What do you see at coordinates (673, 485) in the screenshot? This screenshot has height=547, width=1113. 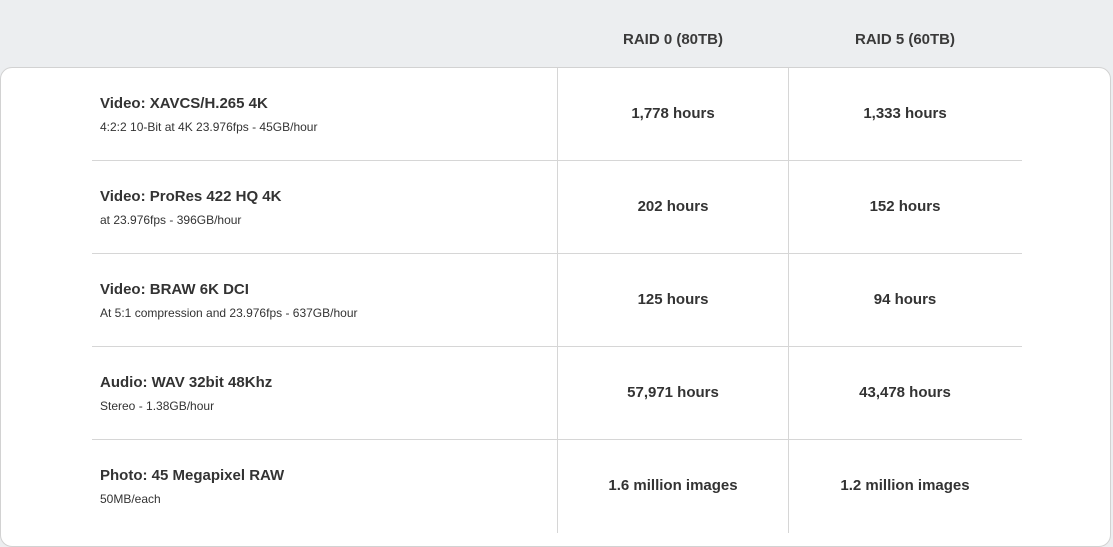 I see `raid0-value: 1.6 million images` at bounding box center [673, 485].